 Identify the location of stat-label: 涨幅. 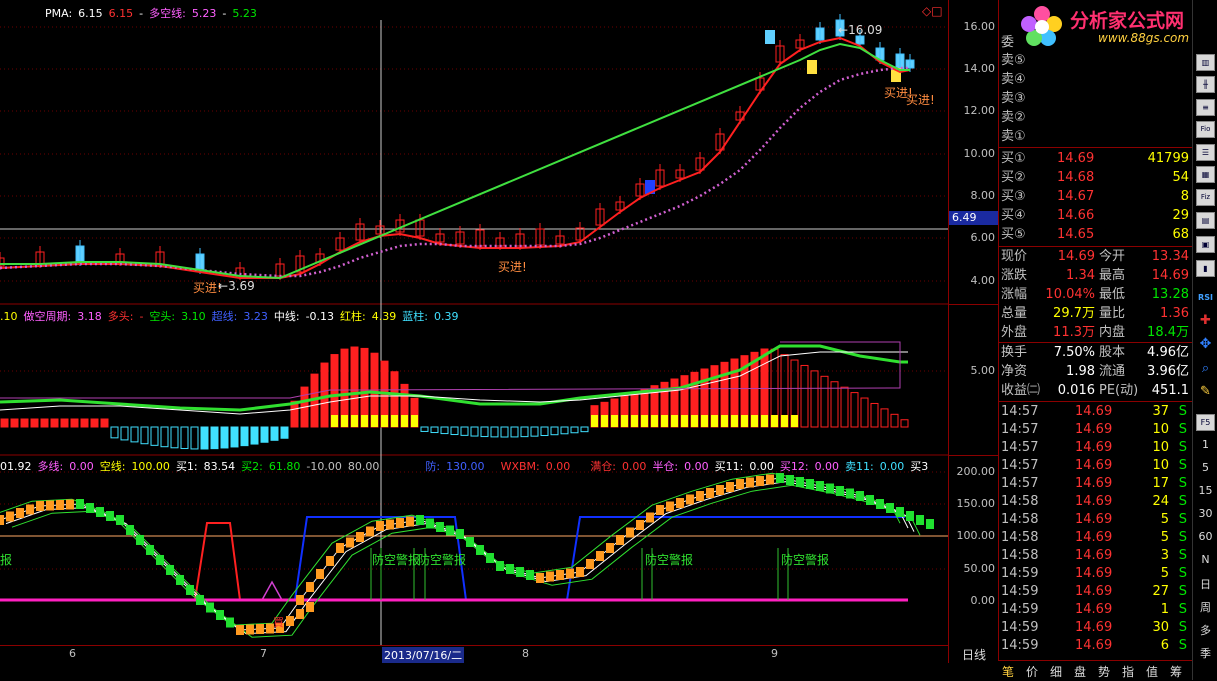
(1014, 294).